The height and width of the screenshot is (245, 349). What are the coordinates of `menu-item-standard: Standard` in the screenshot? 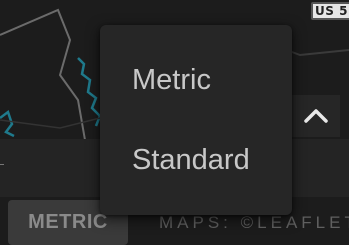 It's located at (196, 160).